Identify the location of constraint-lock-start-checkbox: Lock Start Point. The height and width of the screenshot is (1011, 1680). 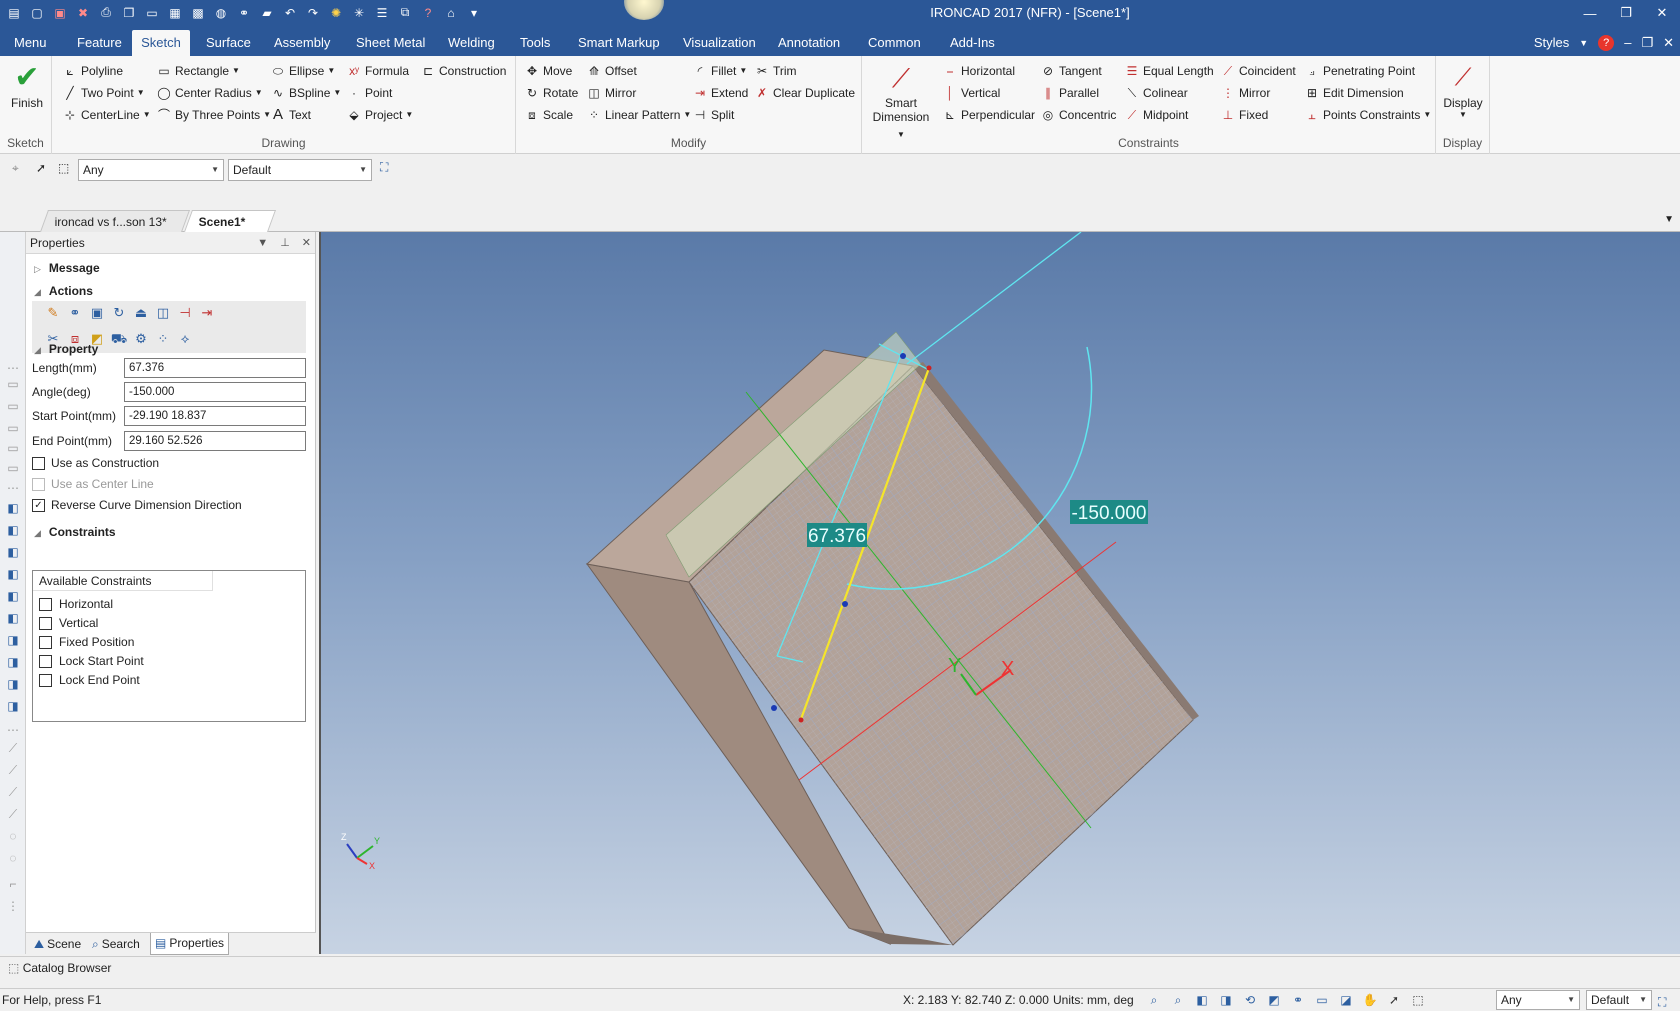
(91, 661).